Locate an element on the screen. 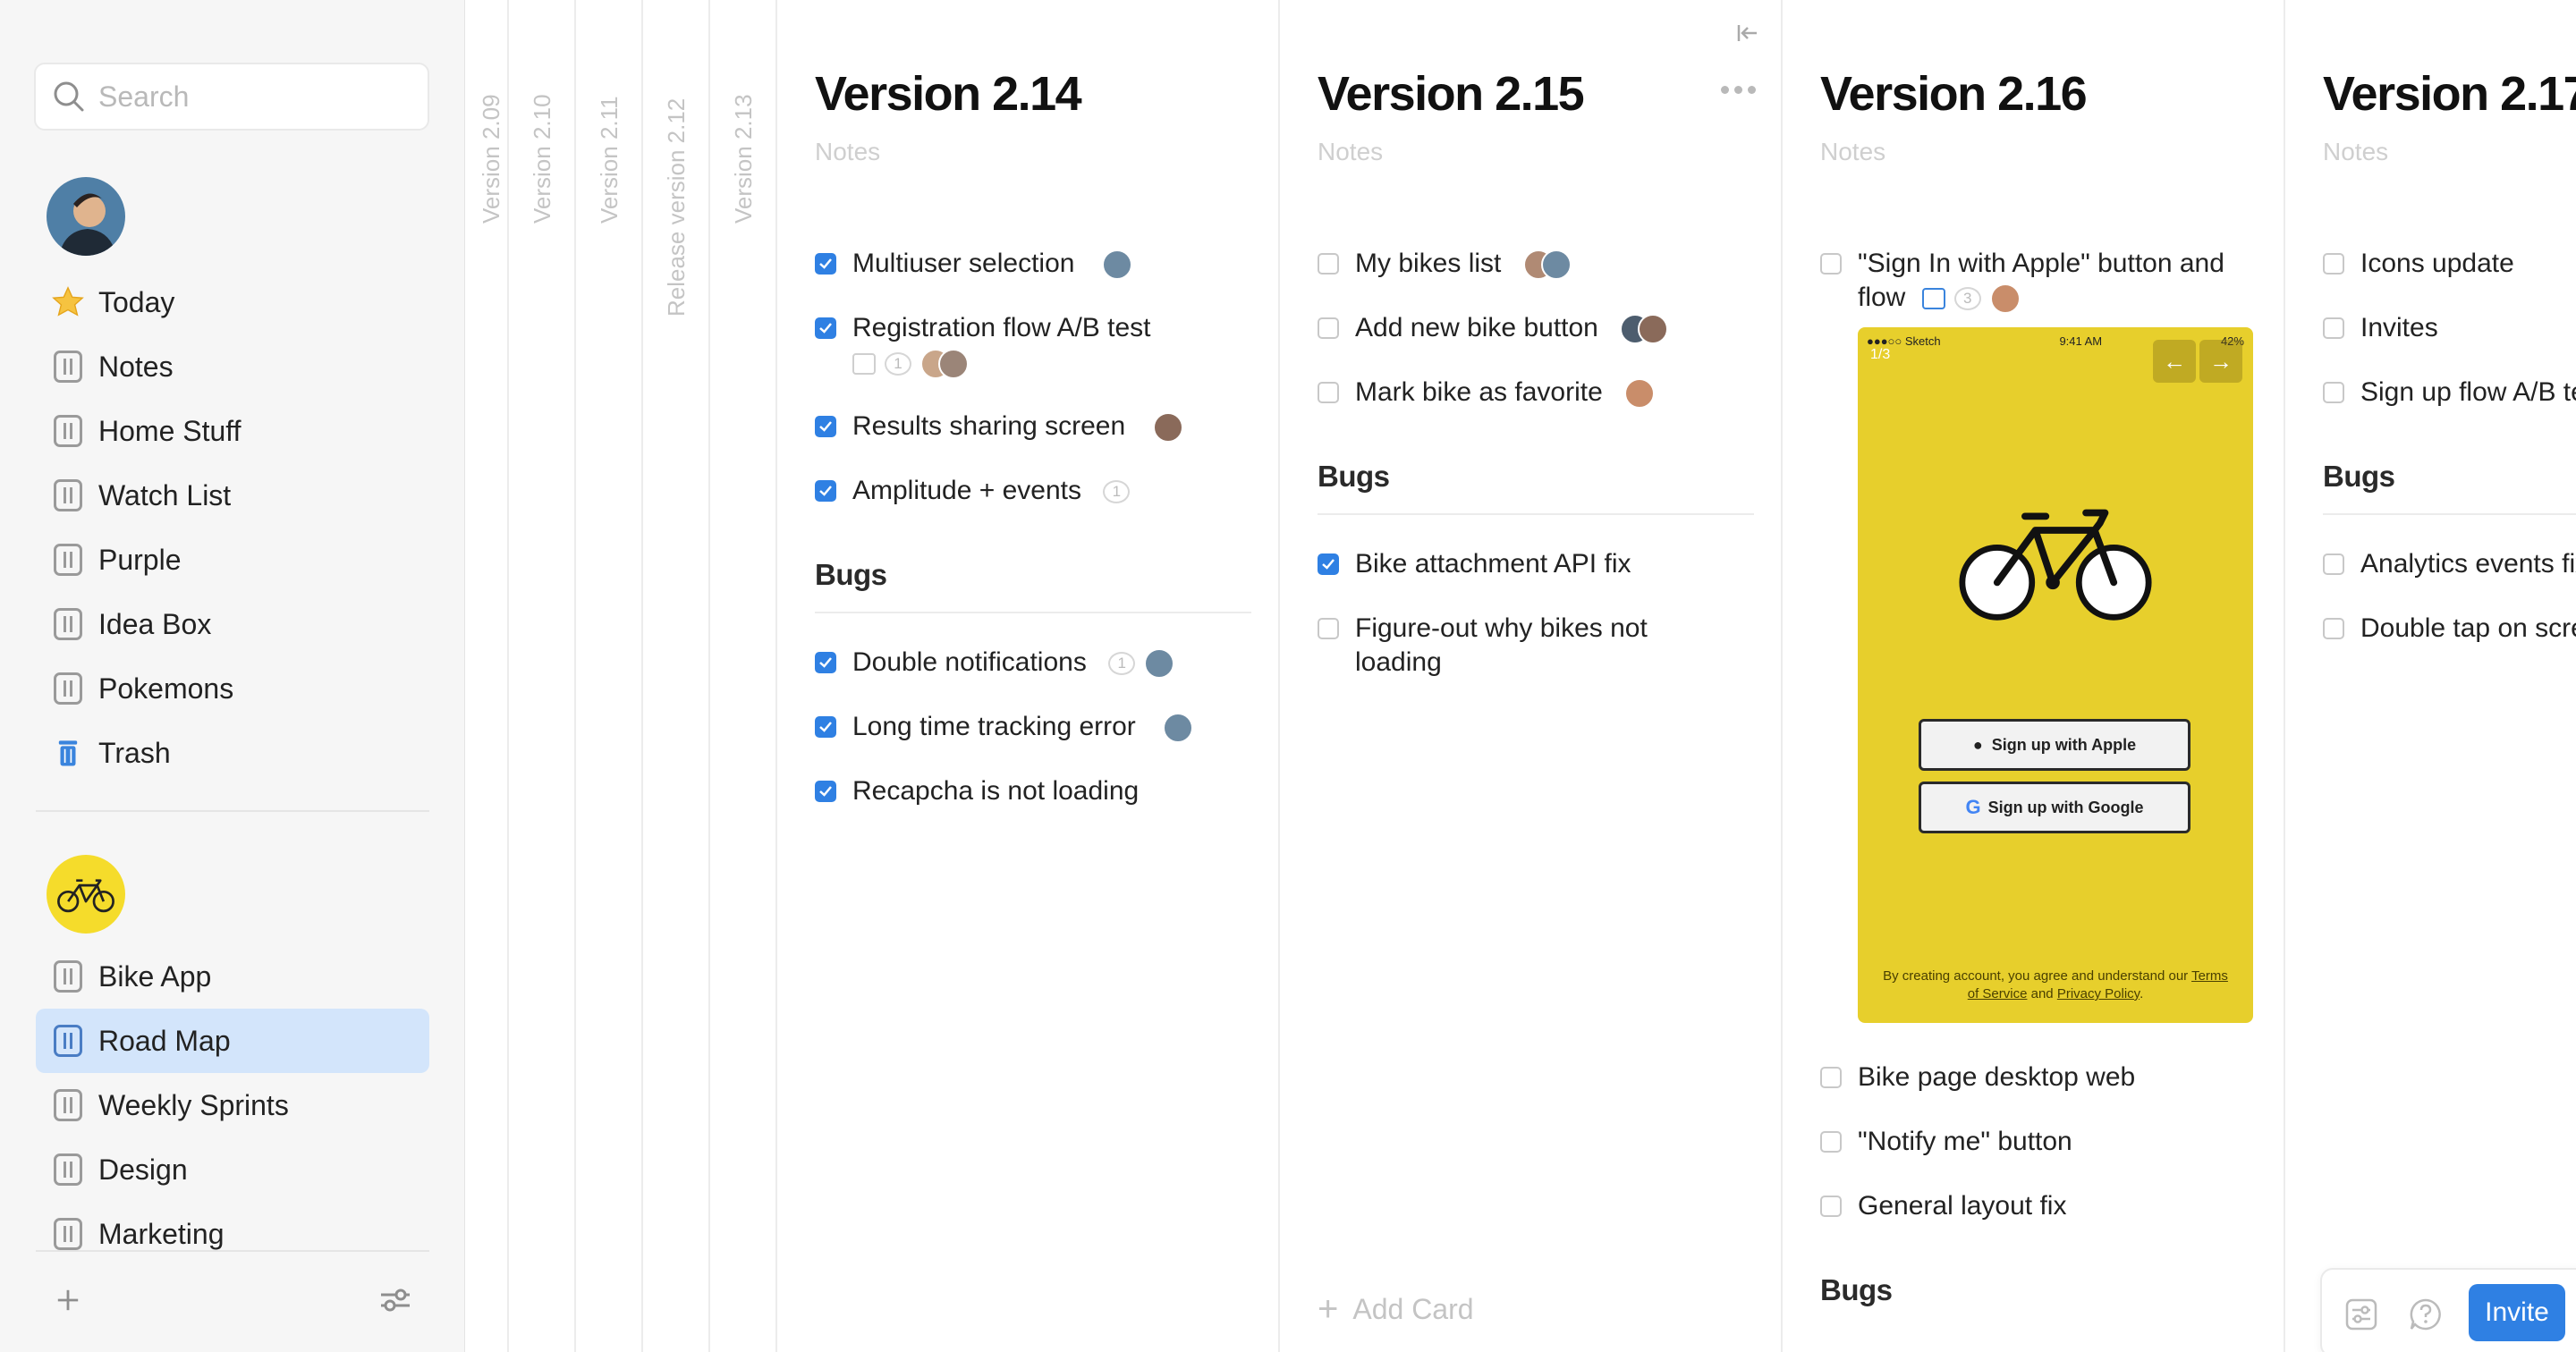 The image size is (2576, 1352). column-title: Version 2.14 is located at coordinates (948, 94).